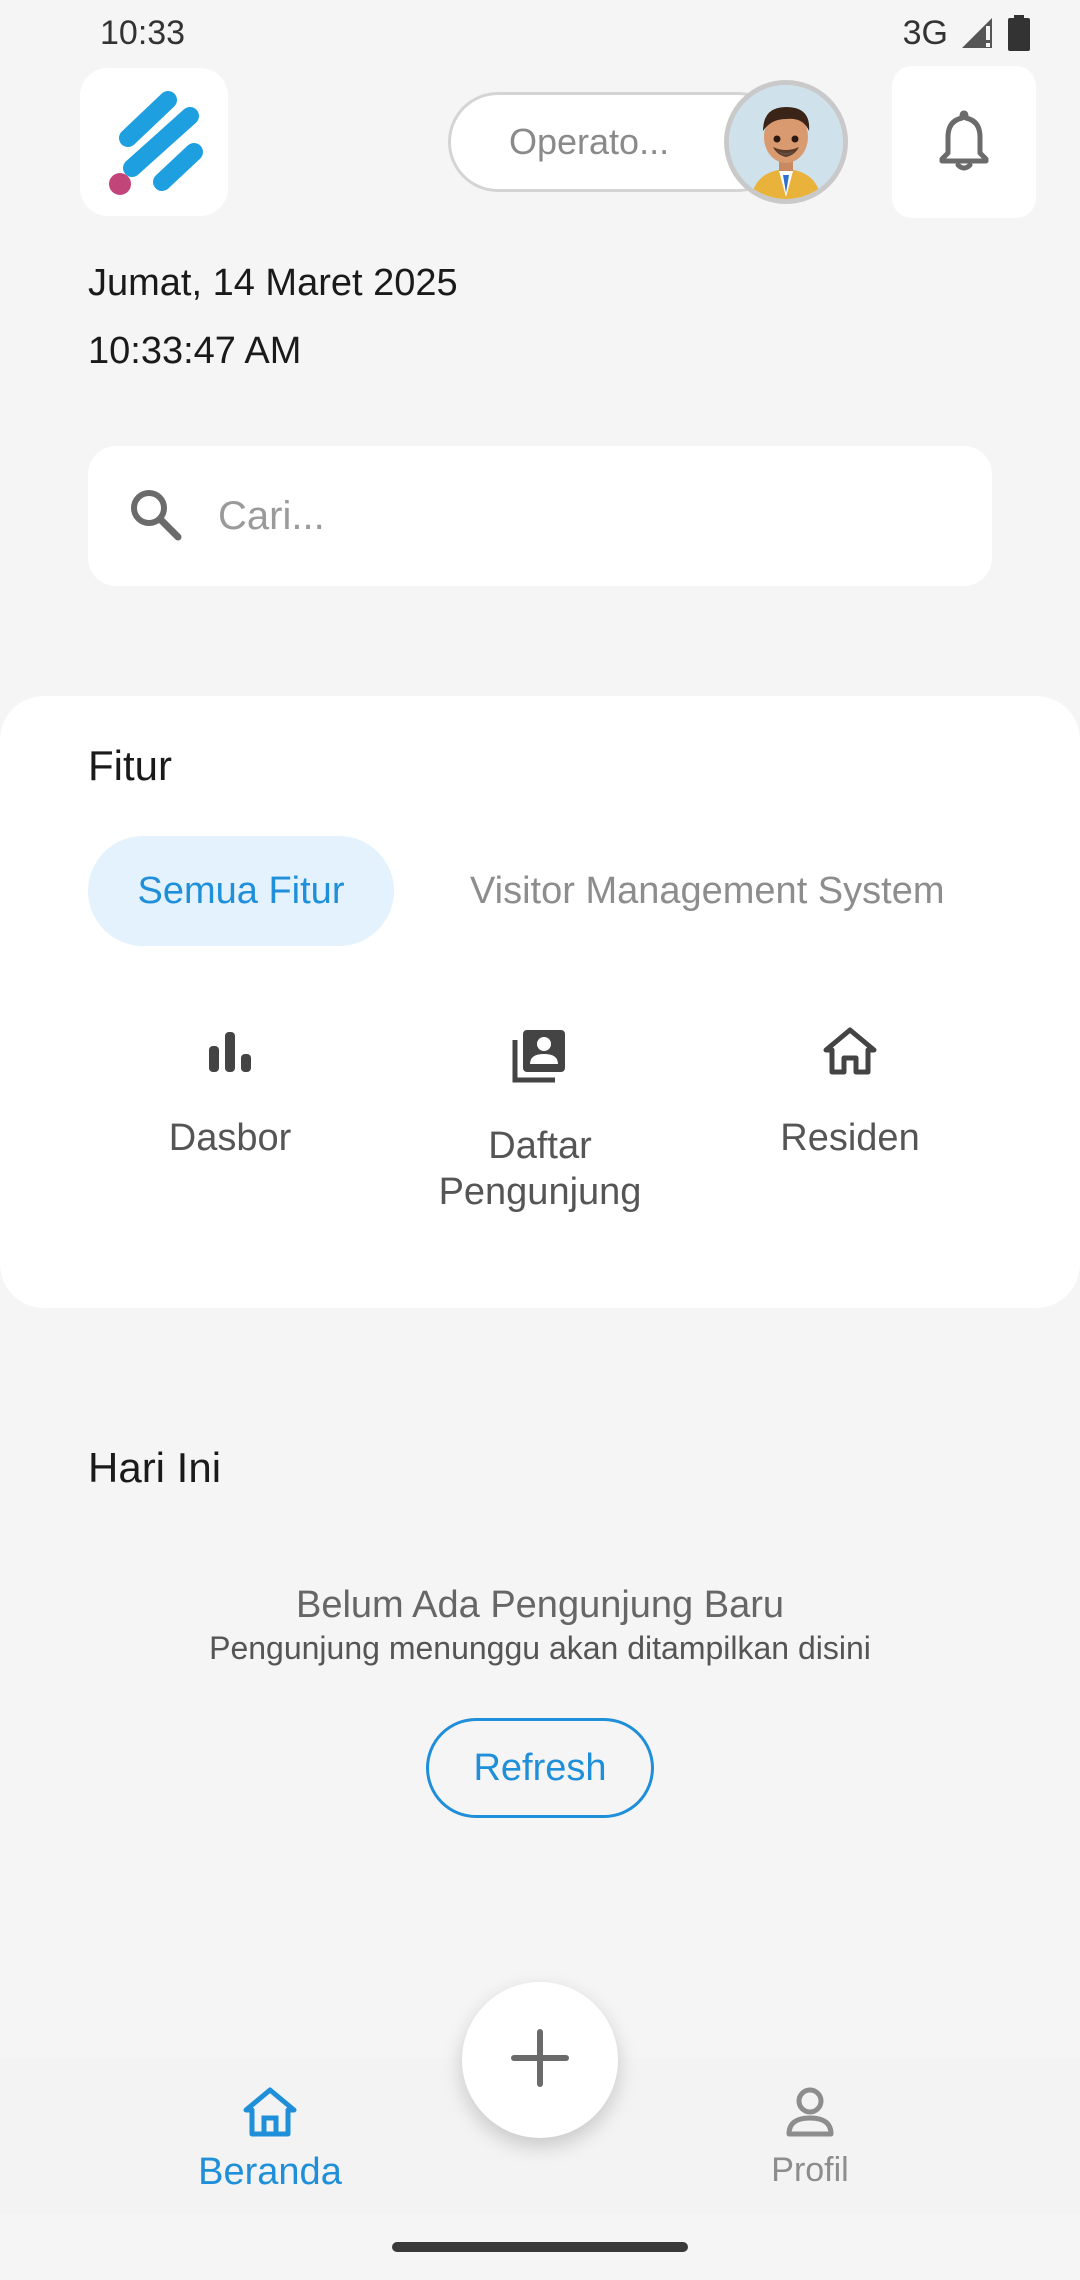 The image size is (1080, 2280). Describe the element at coordinates (195, 351) in the screenshot. I see `current-time: 10:33:47 AM` at that location.